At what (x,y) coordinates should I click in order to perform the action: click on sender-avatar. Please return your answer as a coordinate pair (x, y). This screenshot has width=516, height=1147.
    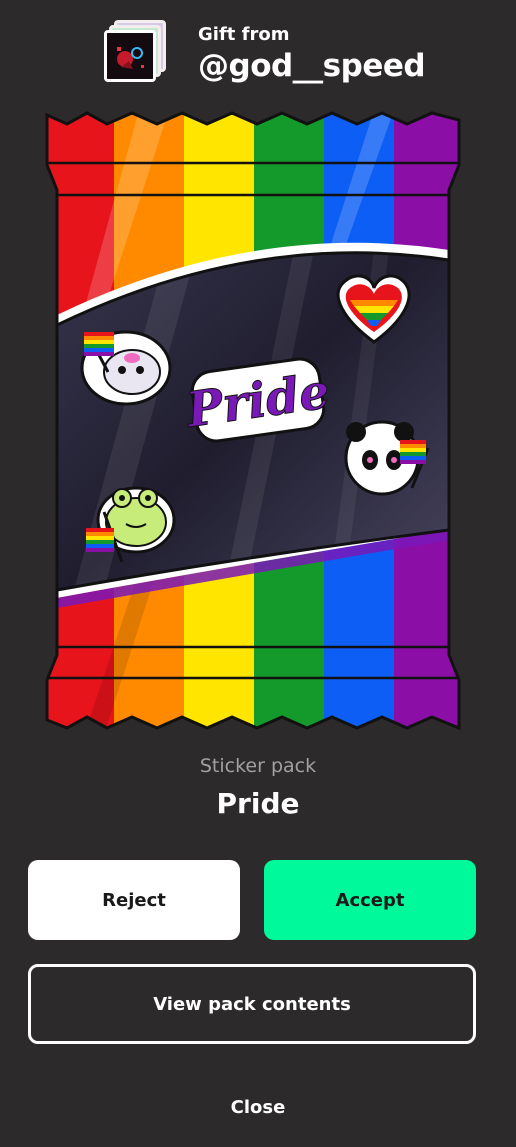
    Looking at the image, I should click on (136, 52).